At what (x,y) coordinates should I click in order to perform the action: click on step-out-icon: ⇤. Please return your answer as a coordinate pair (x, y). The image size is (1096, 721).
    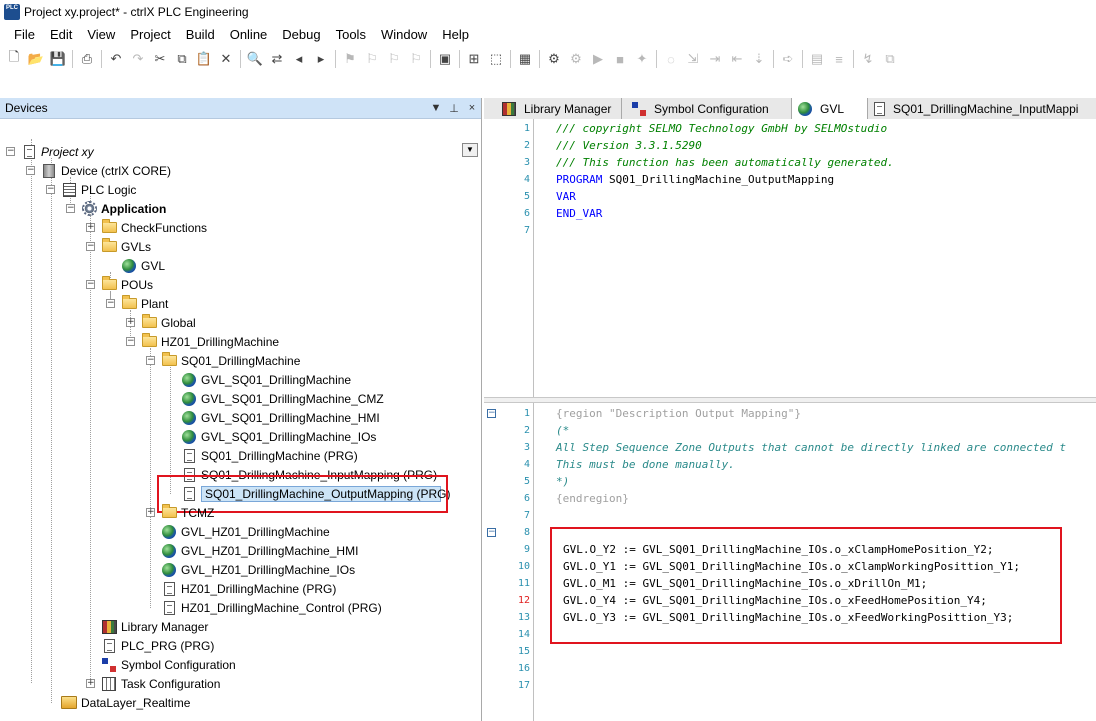
    Looking at the image, I should click on (737, 59).